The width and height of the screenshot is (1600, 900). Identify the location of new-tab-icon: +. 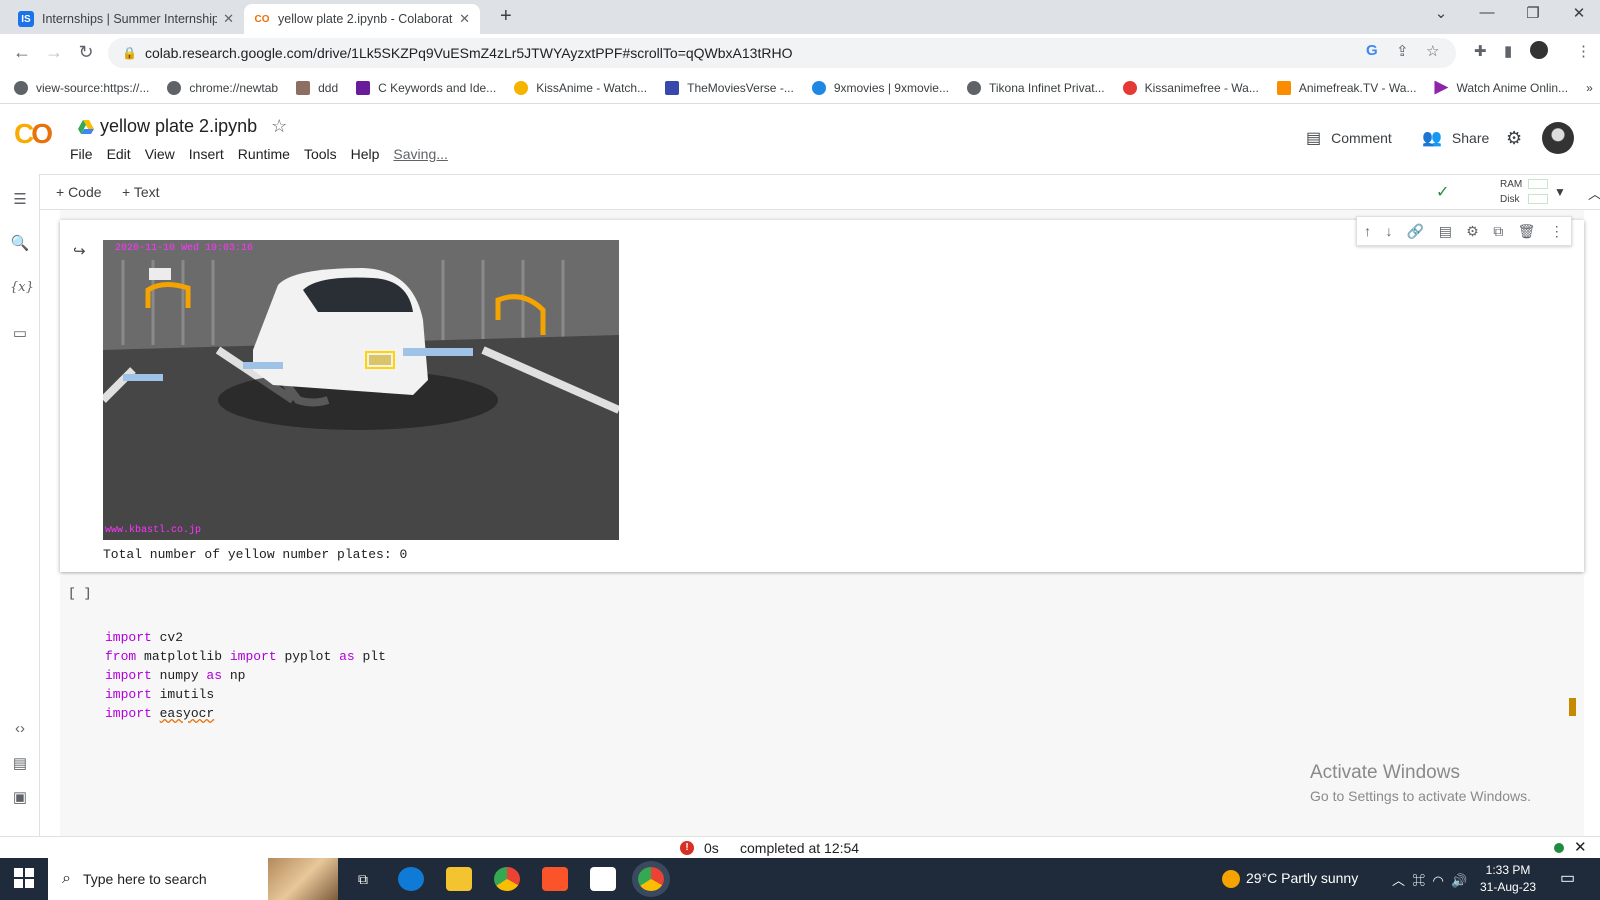
(506, 16).